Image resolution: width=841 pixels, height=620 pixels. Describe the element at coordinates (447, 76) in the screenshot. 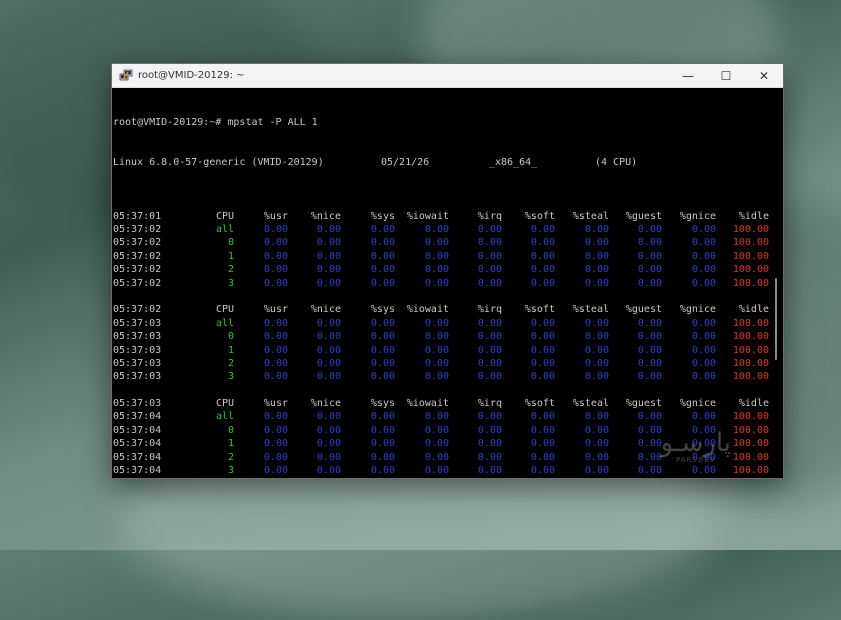

I see `title-bar: root@VMID-20129: ~ — ☐ ✕` at that location.